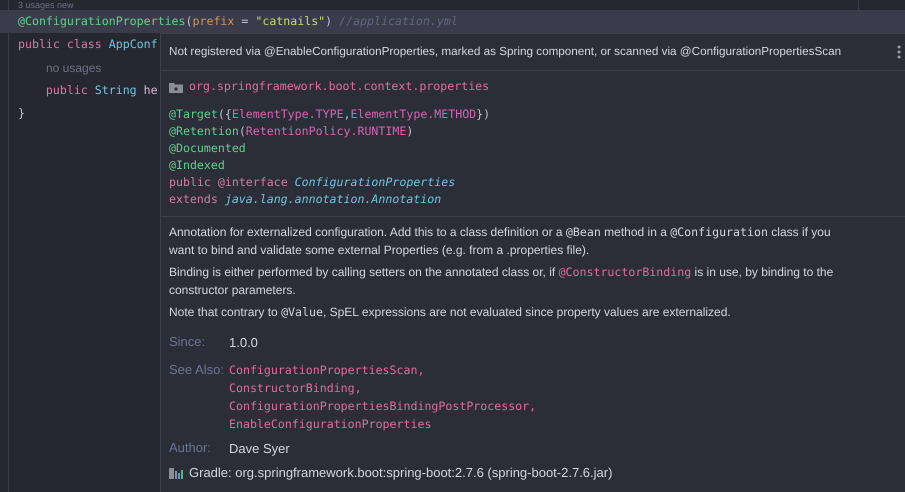  Describe the element at coordinates (259, 448) in the screenshot. I see `author-name: Dave Syer` at that location.